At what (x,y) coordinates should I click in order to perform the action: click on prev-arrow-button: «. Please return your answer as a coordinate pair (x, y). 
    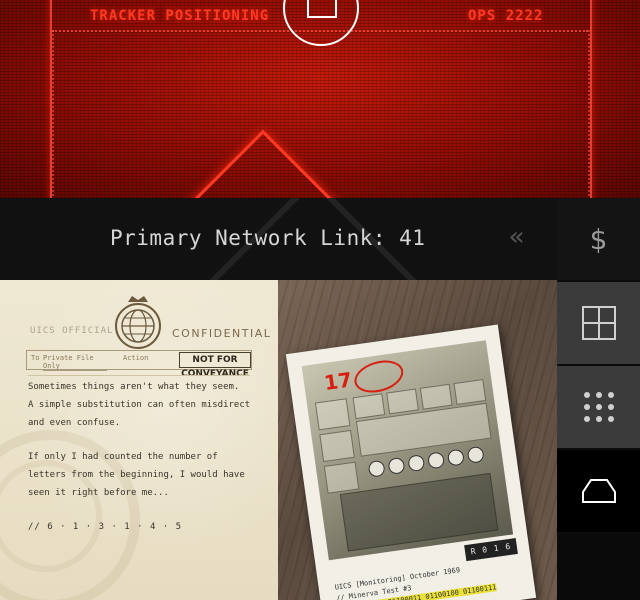
    Looking at the image, I should click on (517, 237).